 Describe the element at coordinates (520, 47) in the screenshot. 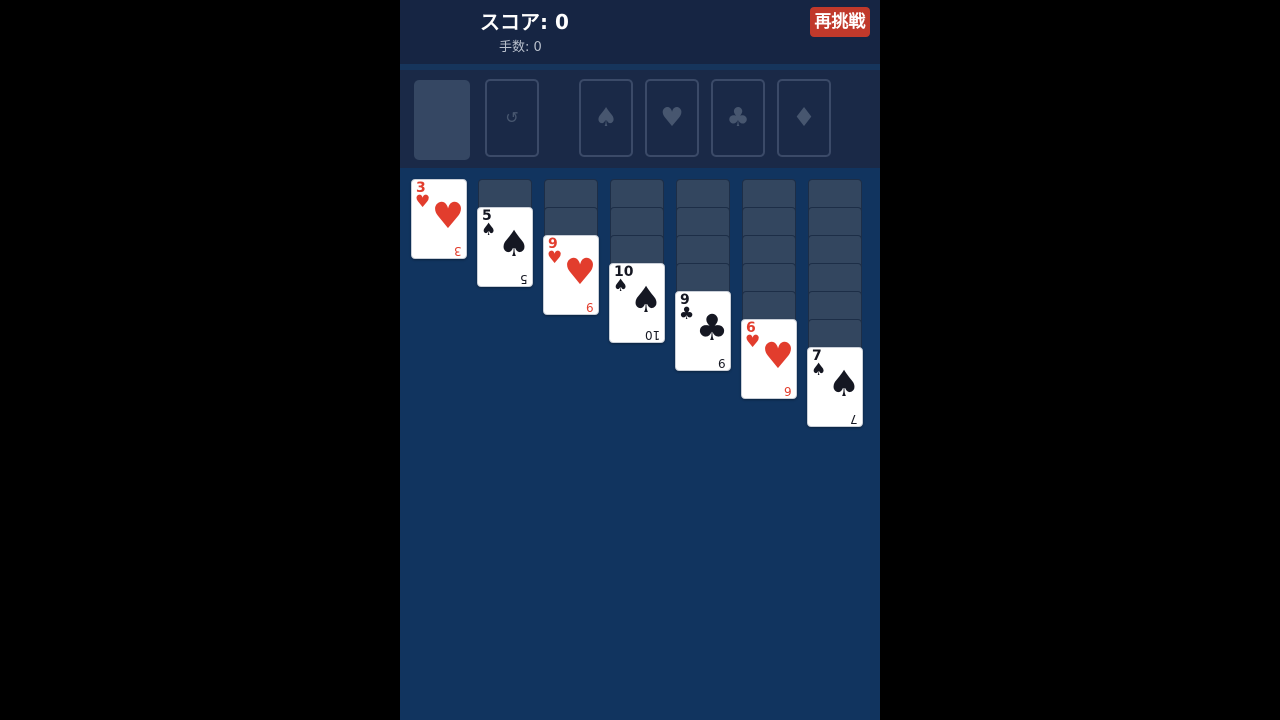

I see `moves-counter: 手数: 0` at that location.